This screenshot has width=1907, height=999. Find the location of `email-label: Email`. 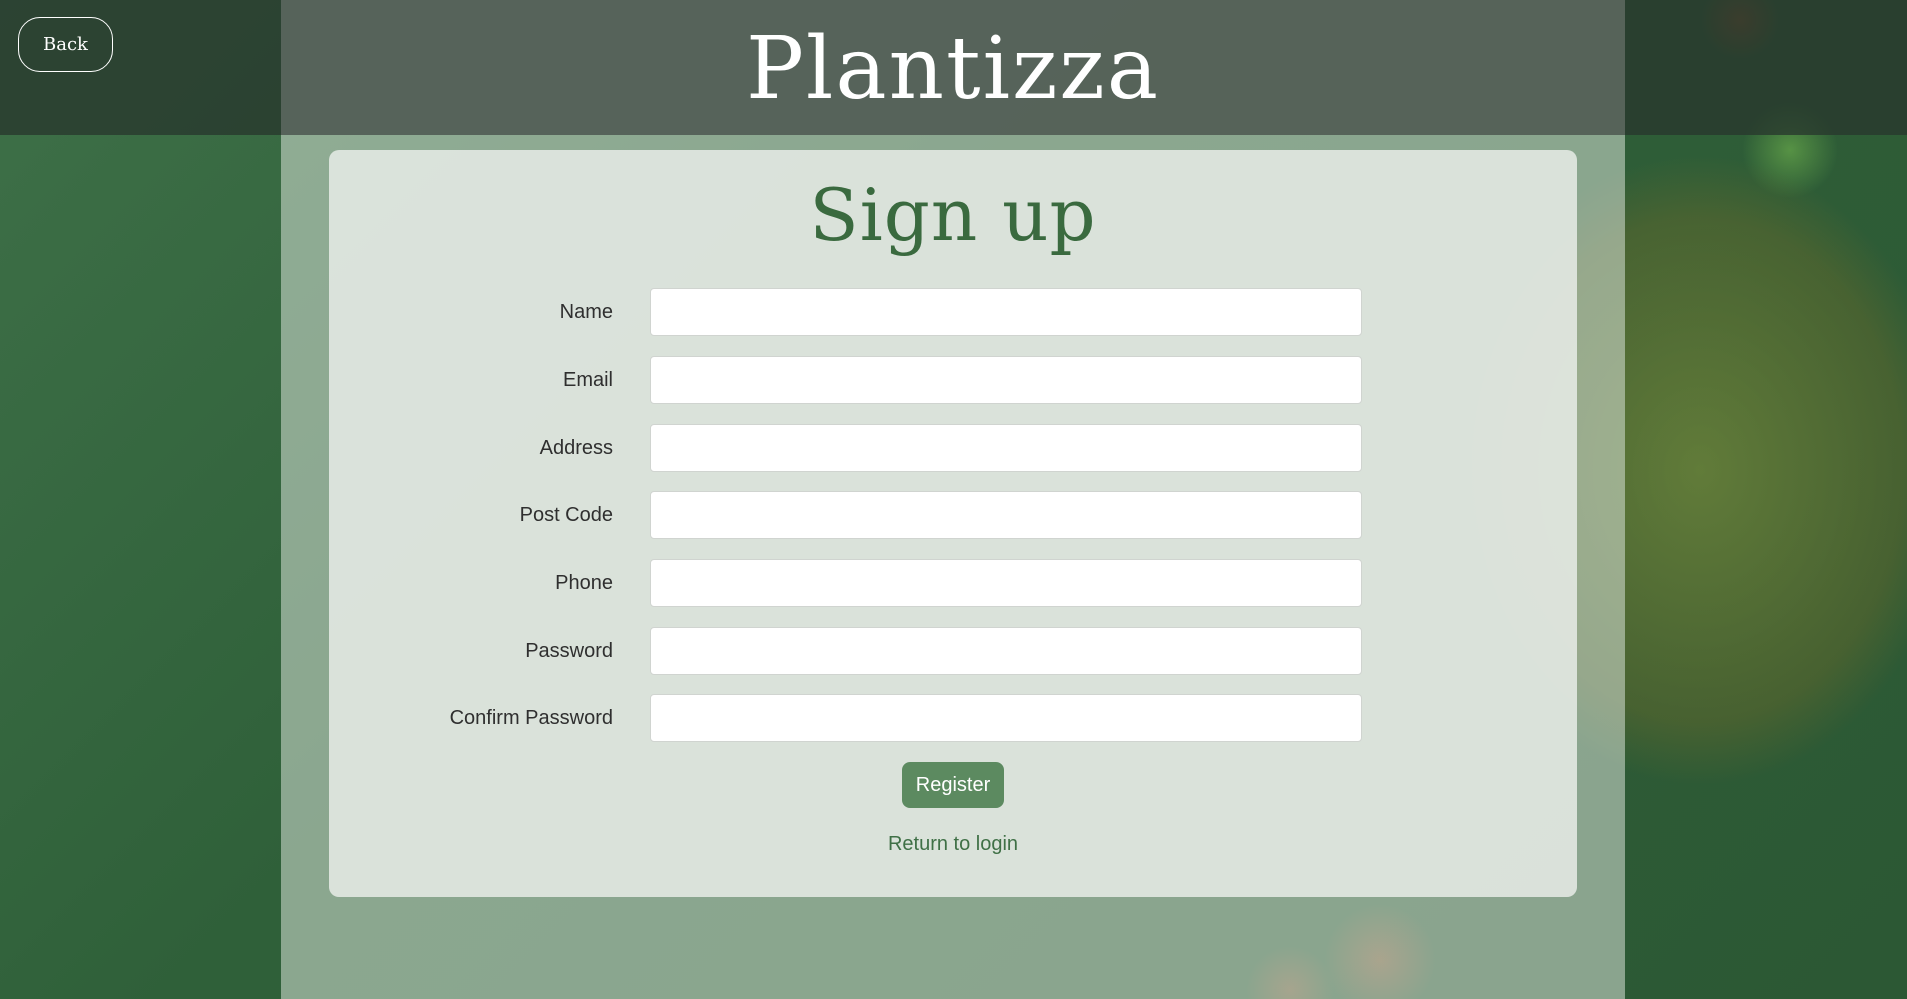

email-label: Email is located at coordinates (587, 380).